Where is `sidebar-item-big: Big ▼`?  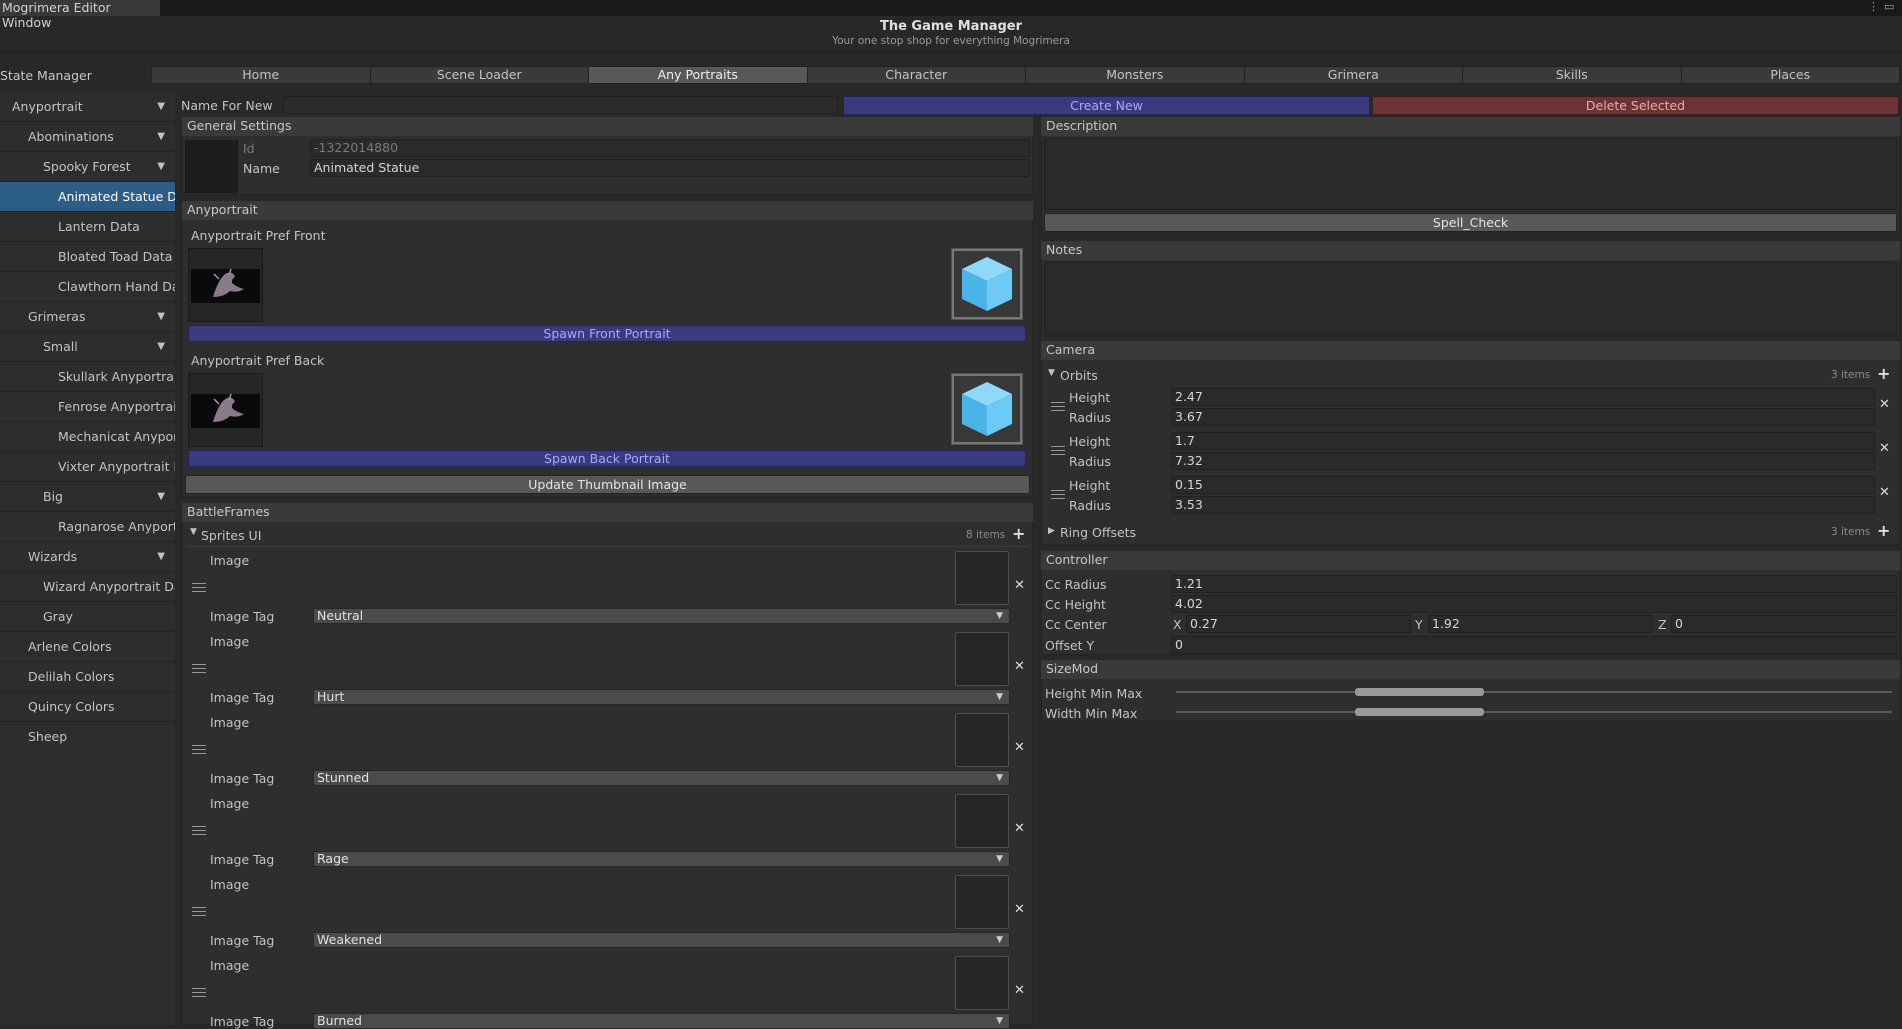
sidebar-item-big: Big ▼ is located at coordinates (87, 497).